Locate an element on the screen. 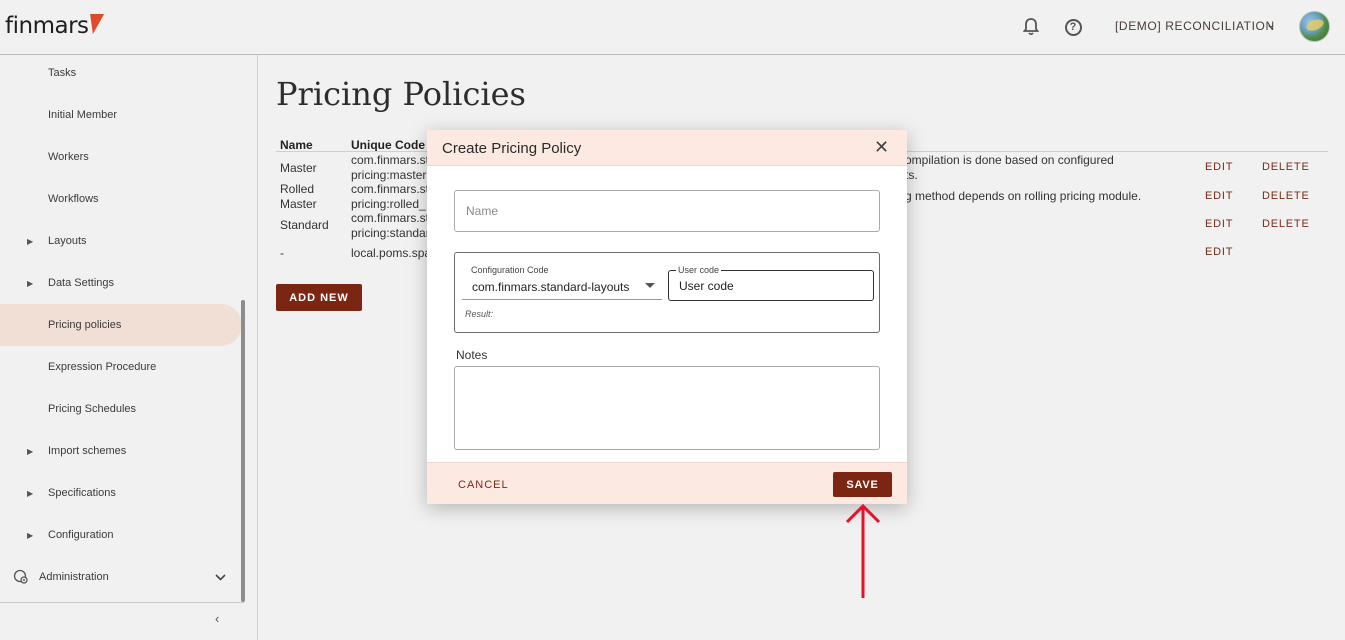 This screenshot has width=1345, height=640. configuration-code-label: Configuration Code is located at coordinates (510, 270).